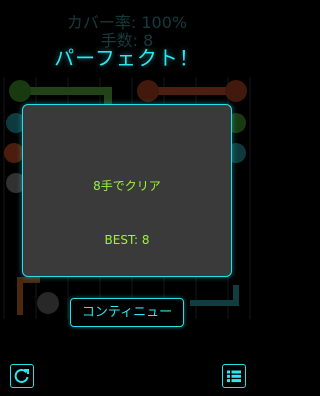 The image size is (320, 396). I want to click on restart-icon, so click(21, 375).